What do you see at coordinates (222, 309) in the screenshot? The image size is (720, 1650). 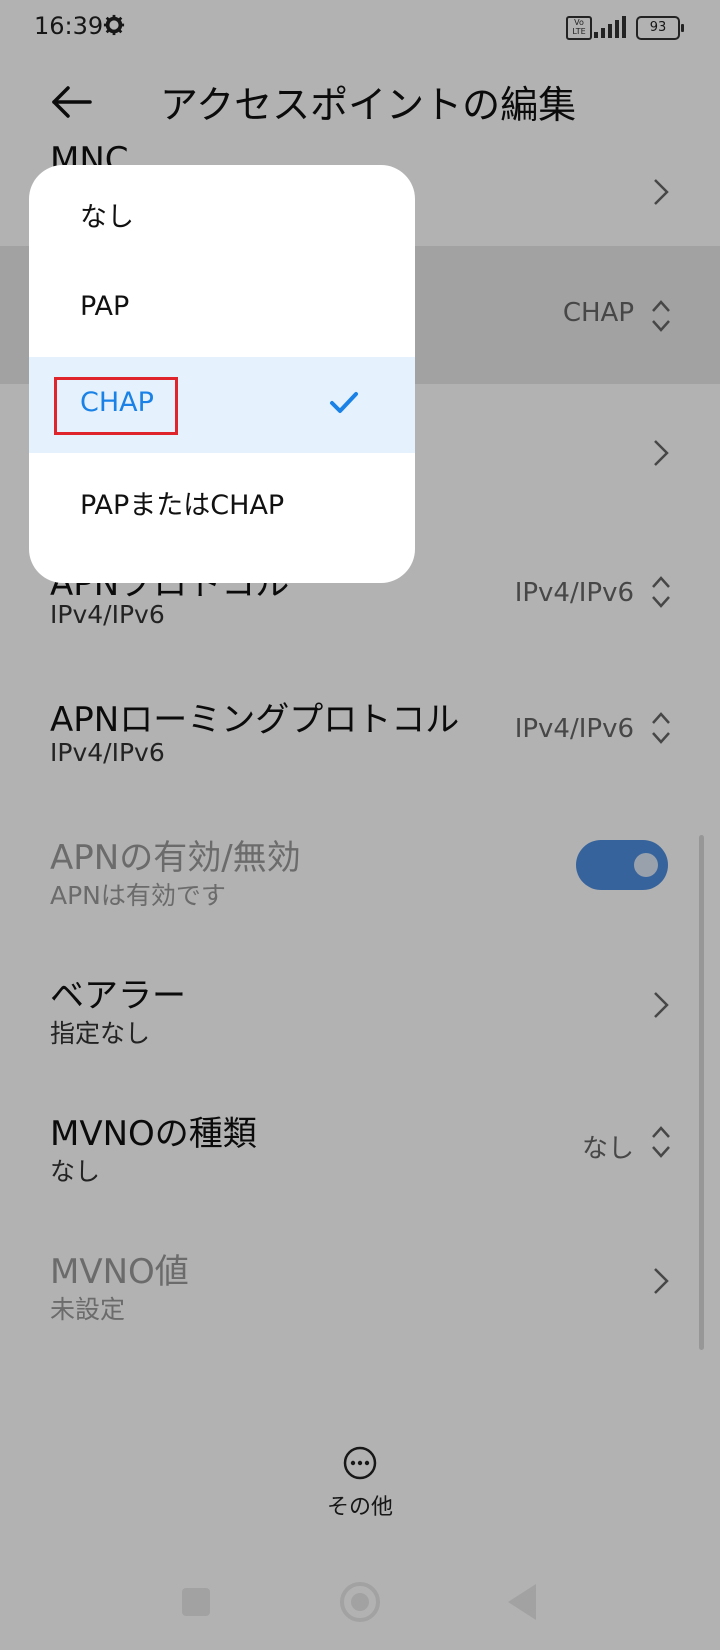 I see `option-pap: PAP` at bounding box center [222, 309].